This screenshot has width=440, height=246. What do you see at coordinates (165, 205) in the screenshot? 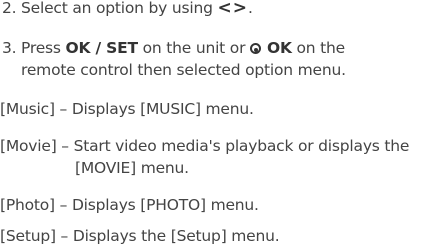
I see `option-photo-description: Displays [PHOTO] menu.` at bounding box center [165, 205].